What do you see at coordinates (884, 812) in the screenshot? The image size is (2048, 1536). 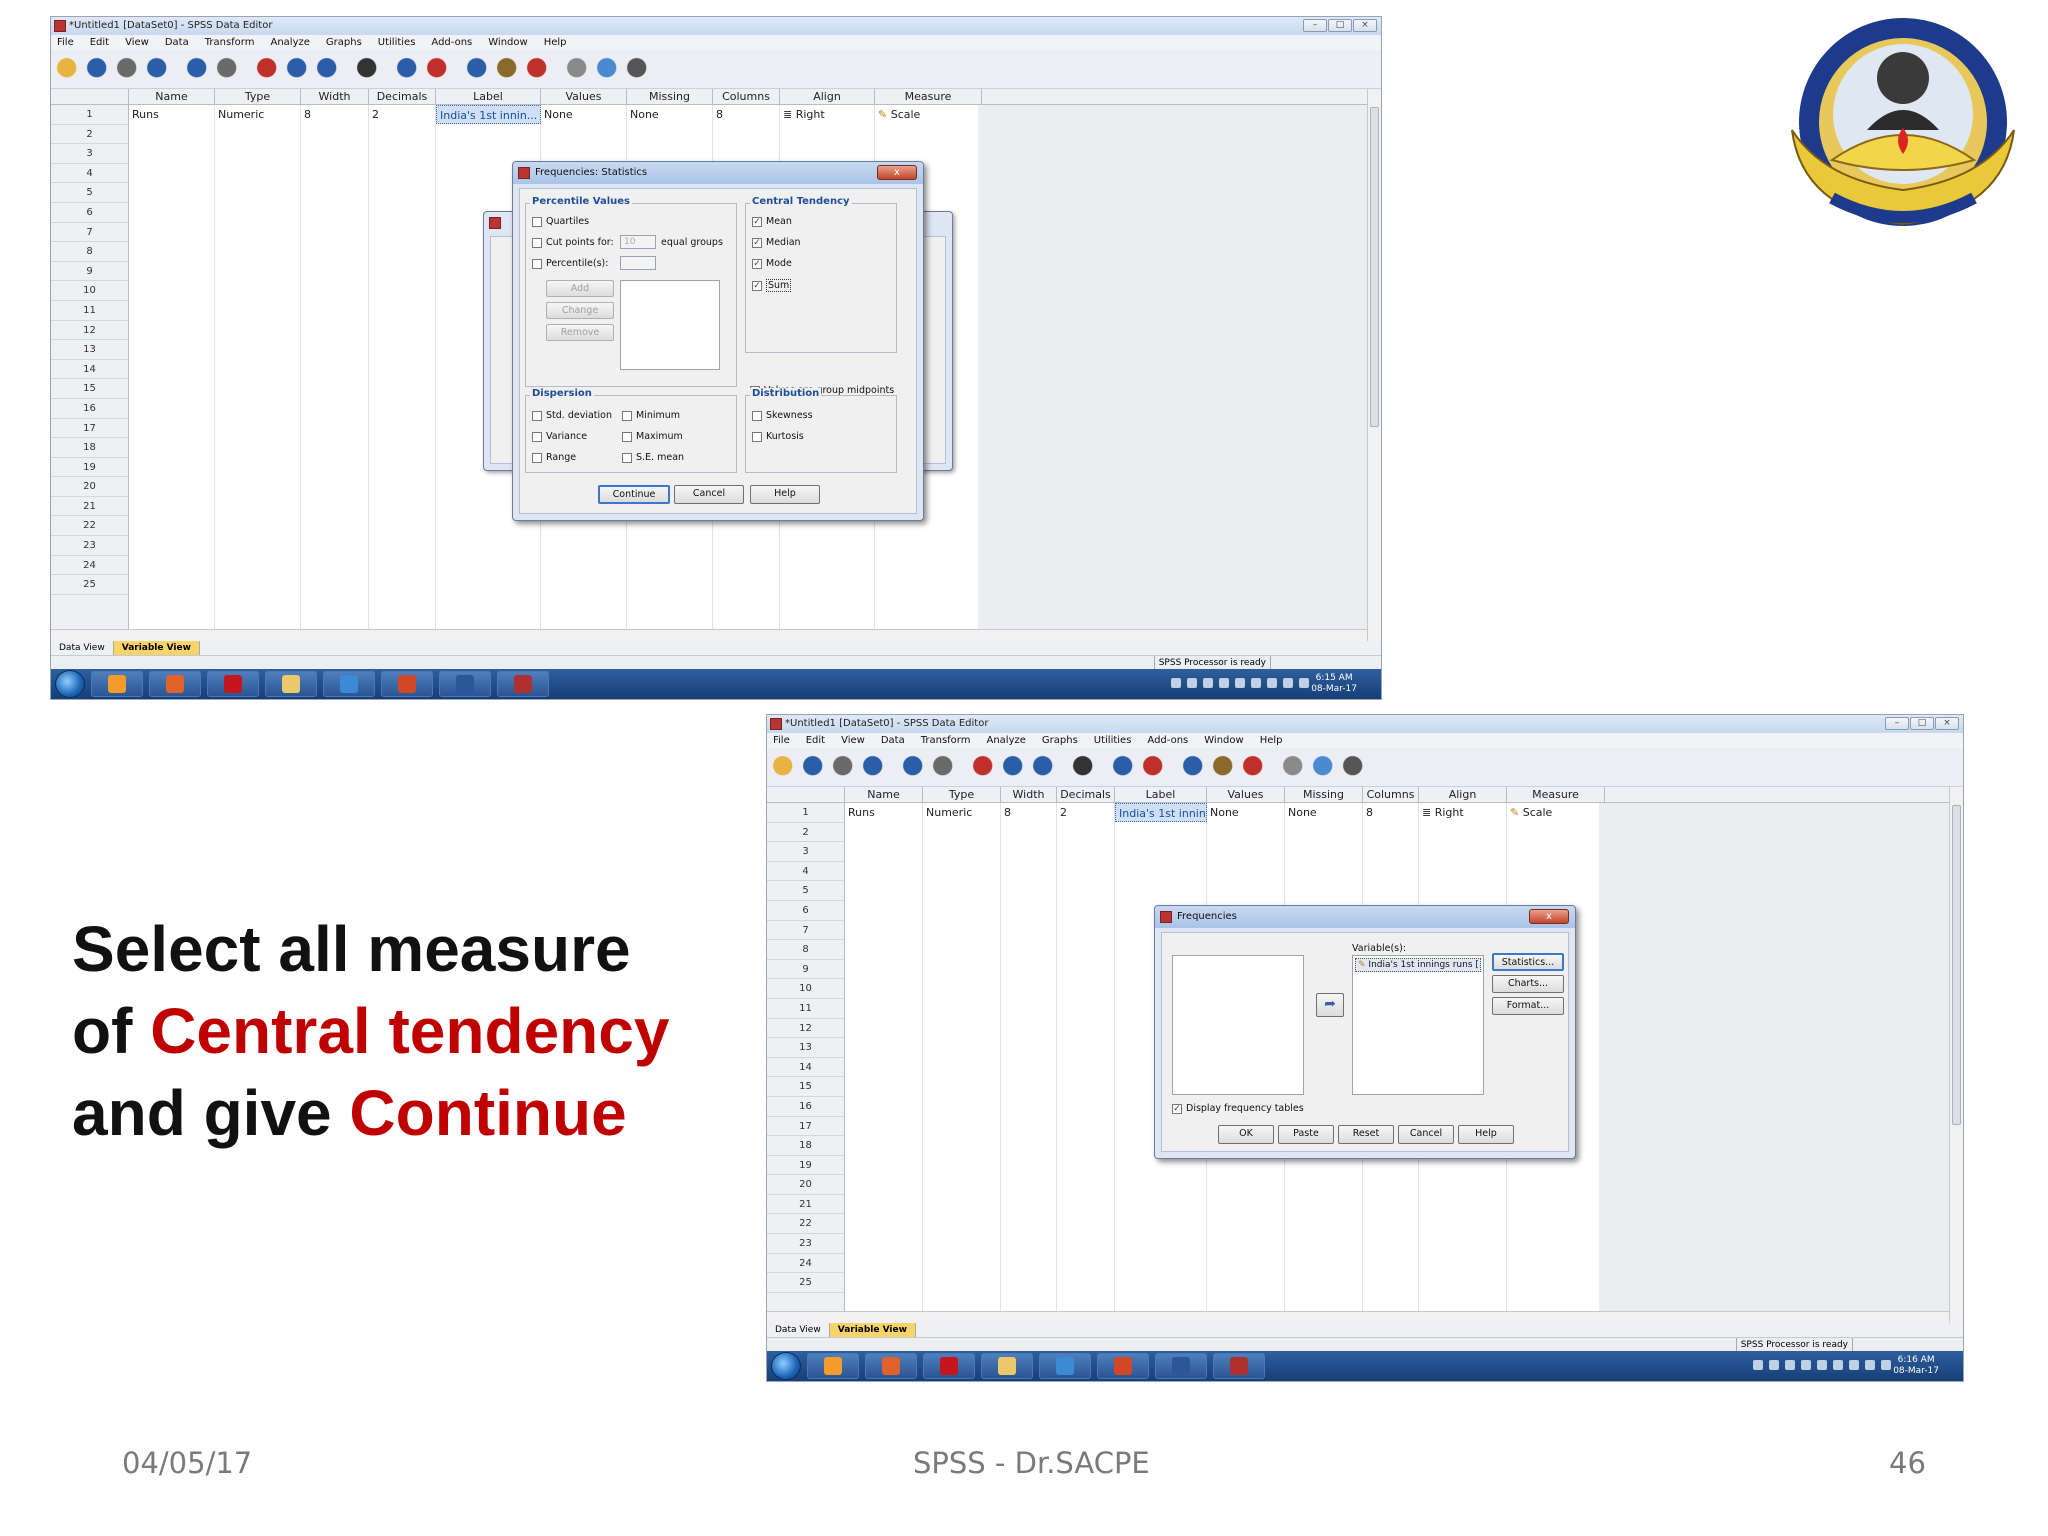 I see `table-cell: Runs` at bounding box center [884, 812].